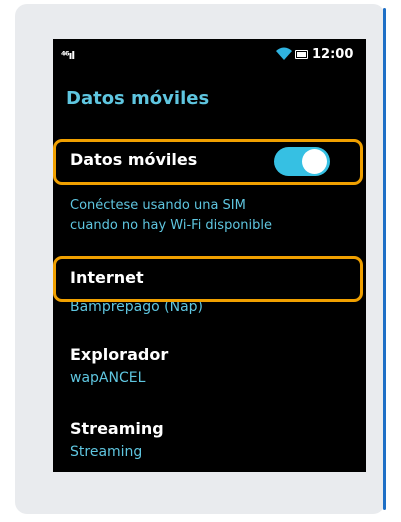  I want to click on wifi-icon, so click(284, 53).